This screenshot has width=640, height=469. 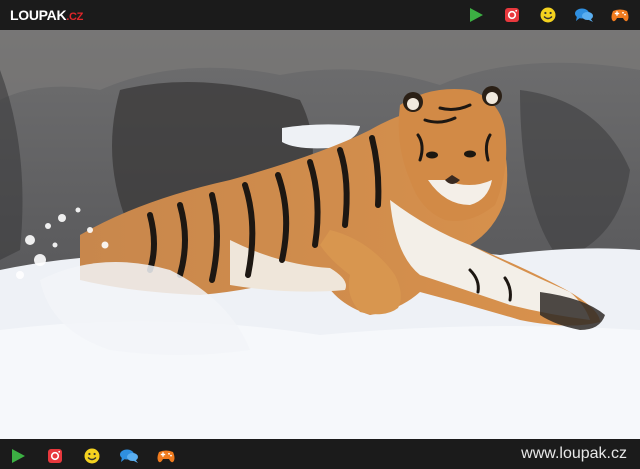 I want to click on site-logo: LOUPAK.CZ, so click(x=46, y=16).